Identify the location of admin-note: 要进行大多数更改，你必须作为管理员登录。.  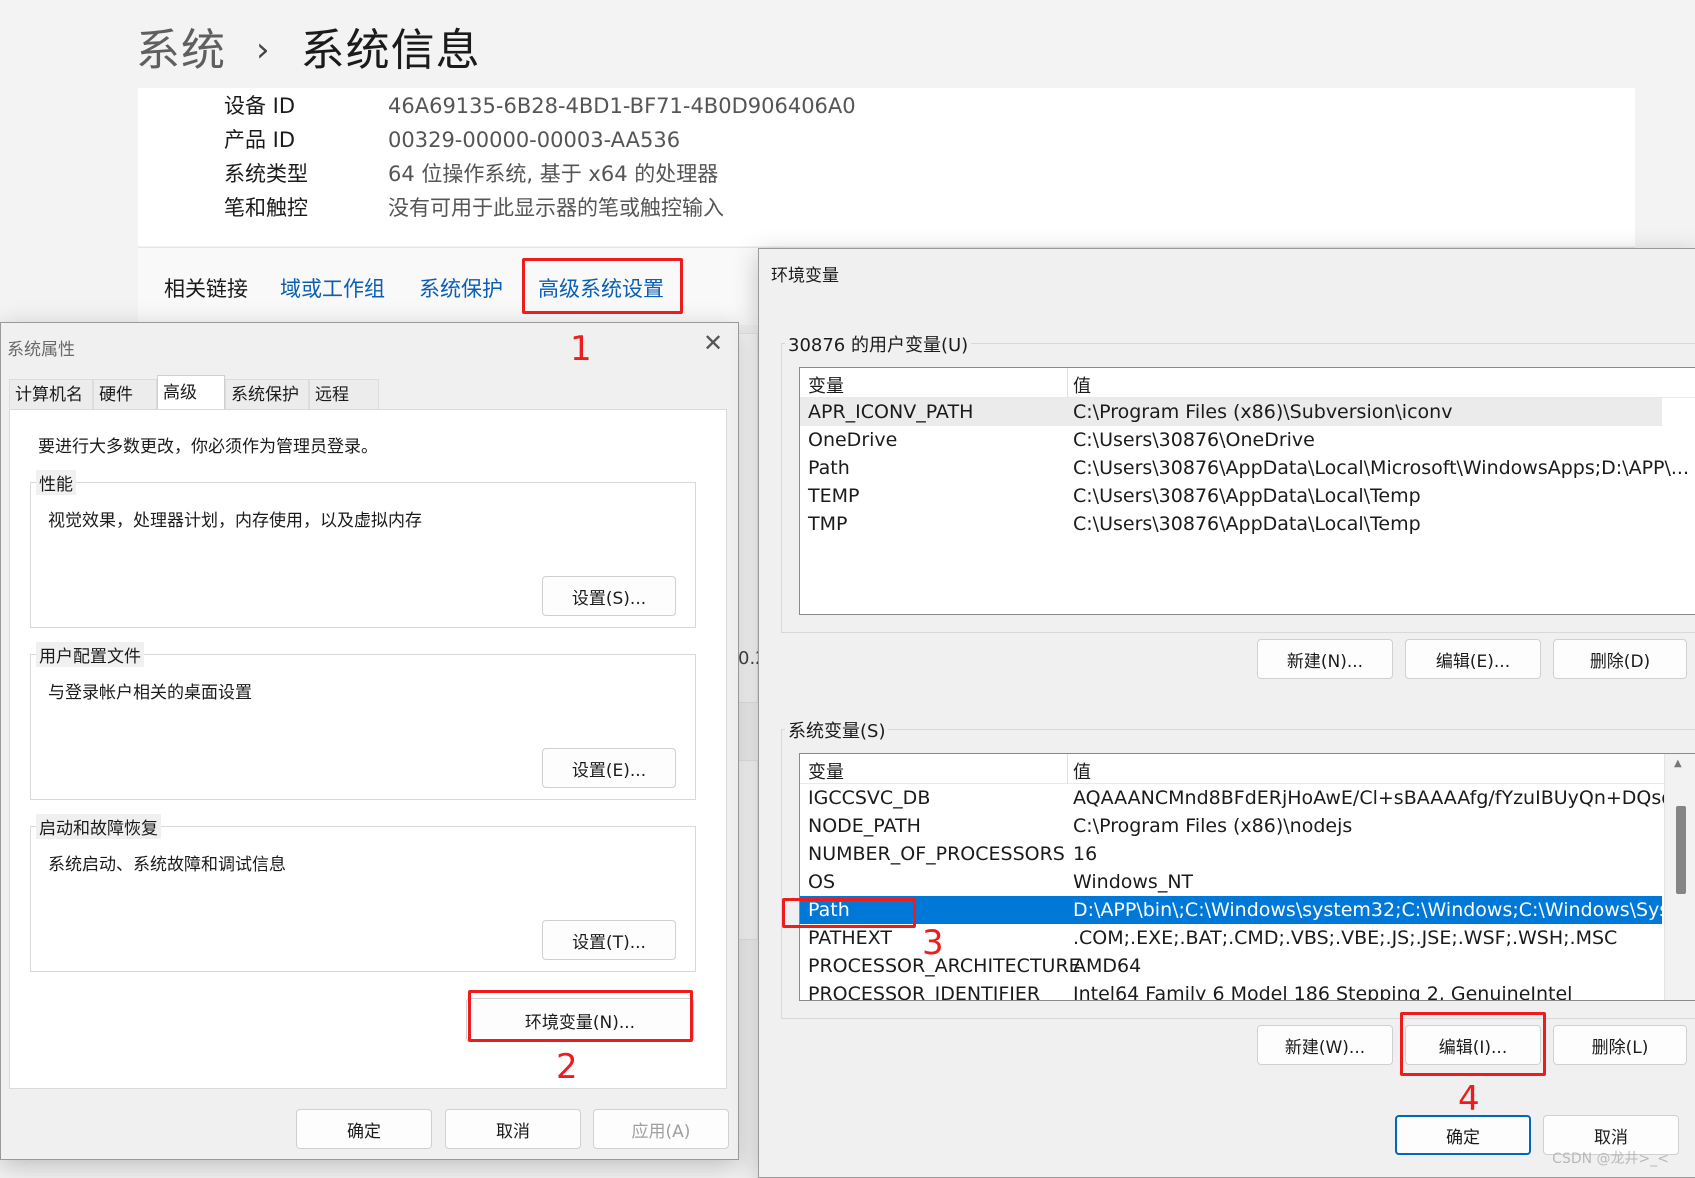
(208, 447).